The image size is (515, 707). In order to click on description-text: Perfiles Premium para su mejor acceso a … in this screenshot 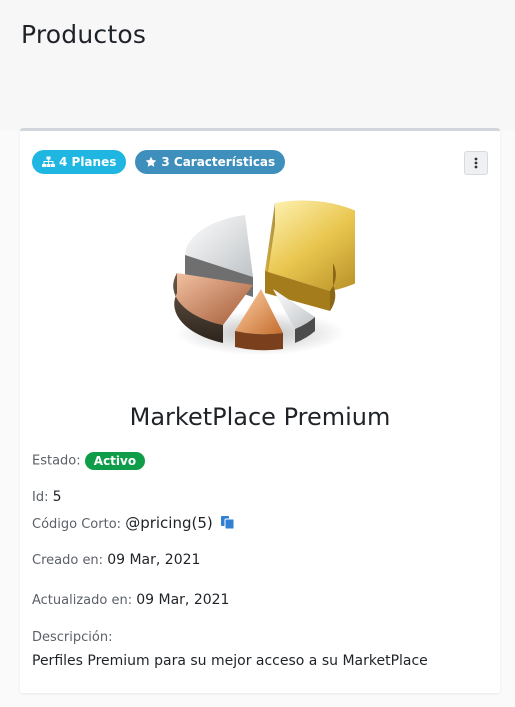, I will do `click(230, 661)`.